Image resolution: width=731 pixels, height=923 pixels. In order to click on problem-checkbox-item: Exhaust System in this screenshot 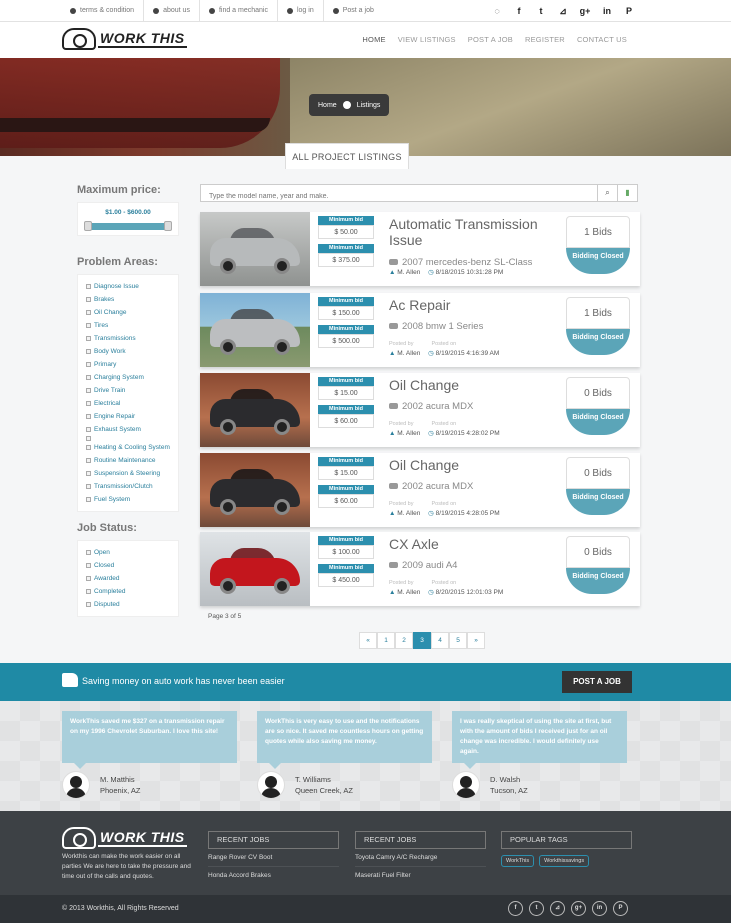, I will do `click(128, 429)`.